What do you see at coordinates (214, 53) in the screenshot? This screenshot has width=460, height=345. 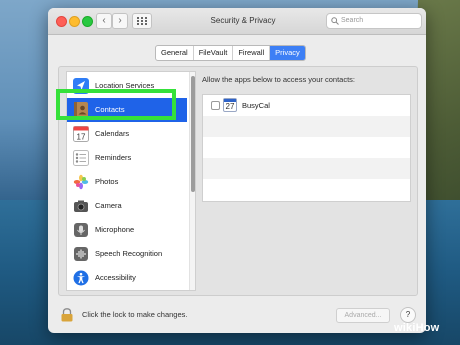 I see `tab-filevault: FileVault` at bounding box center [214, 53].